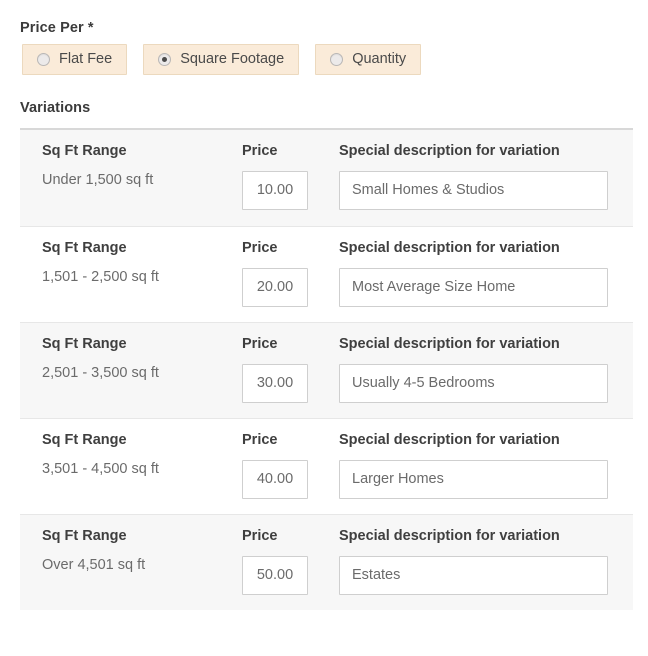 The image size is (648, 656). I want to click on radio-option-flat-fee: Flat Fee, so click(75, 59).